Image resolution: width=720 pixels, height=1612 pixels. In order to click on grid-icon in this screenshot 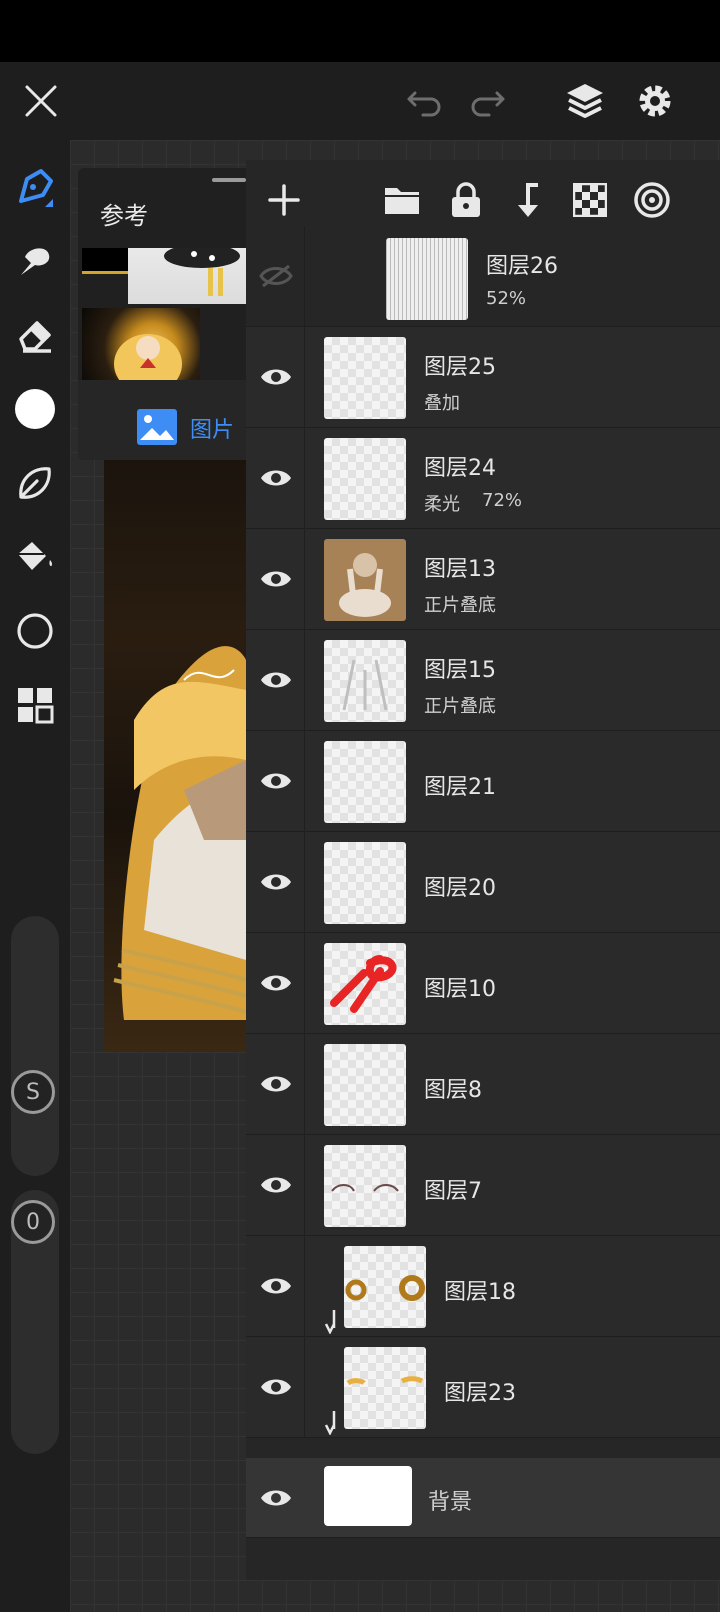, I will do `click(35, 705)`.